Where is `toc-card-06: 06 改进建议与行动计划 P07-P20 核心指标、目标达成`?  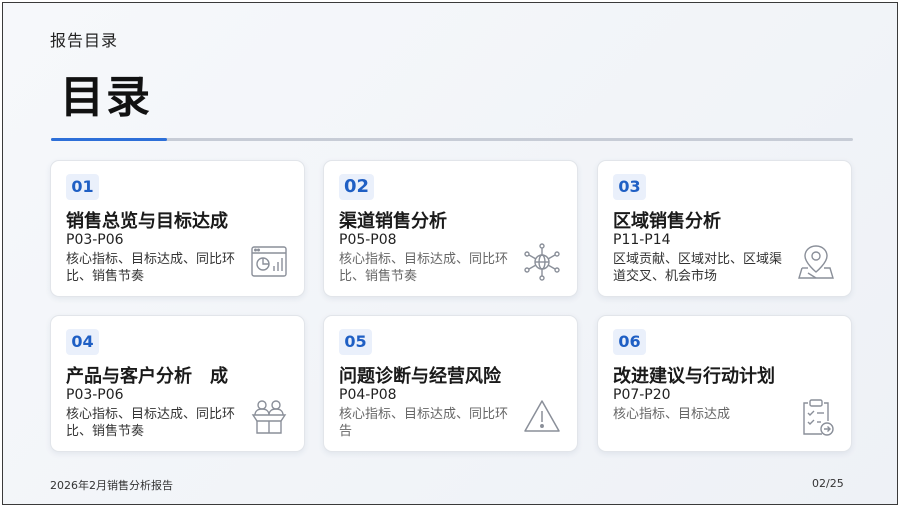
toc-card-06: 06 改进建议与行动计划 P07-P20 核心指标、目标达成 is located at coordinates (724, 383).